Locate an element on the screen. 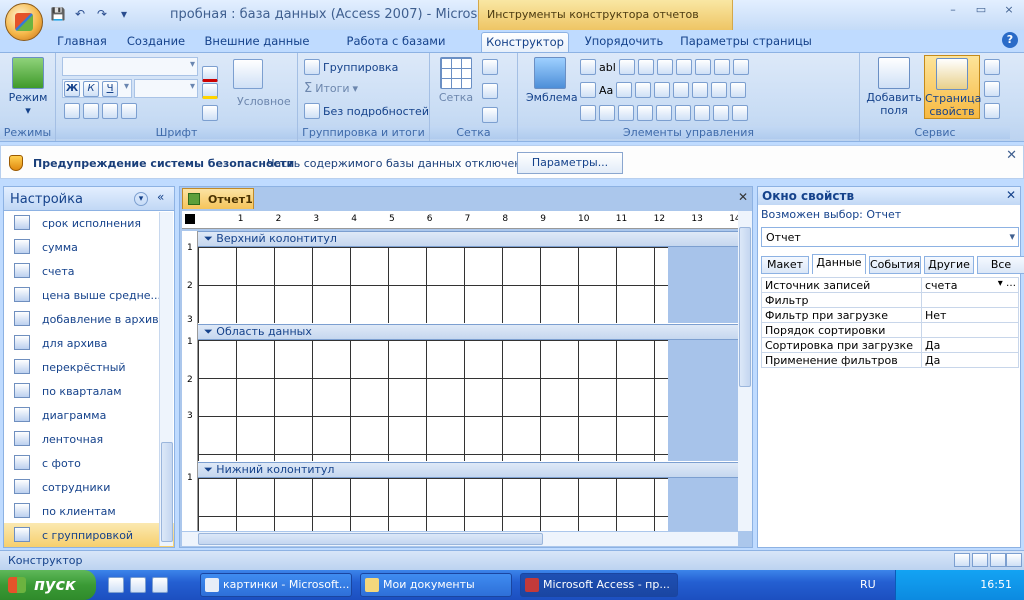  property-row: Фильтр при загрузке Нет is located at coordinates (890, 315).